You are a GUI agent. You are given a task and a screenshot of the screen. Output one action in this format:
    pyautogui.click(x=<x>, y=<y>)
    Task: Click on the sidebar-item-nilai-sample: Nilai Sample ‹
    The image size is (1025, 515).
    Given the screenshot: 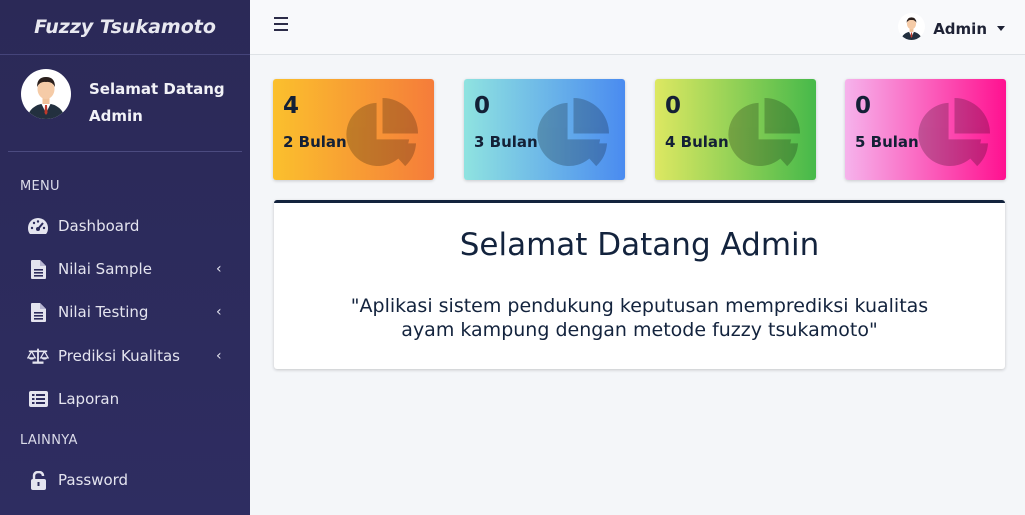 What is the action you would take?
    pyautogui.click(x=125, y=269)
    